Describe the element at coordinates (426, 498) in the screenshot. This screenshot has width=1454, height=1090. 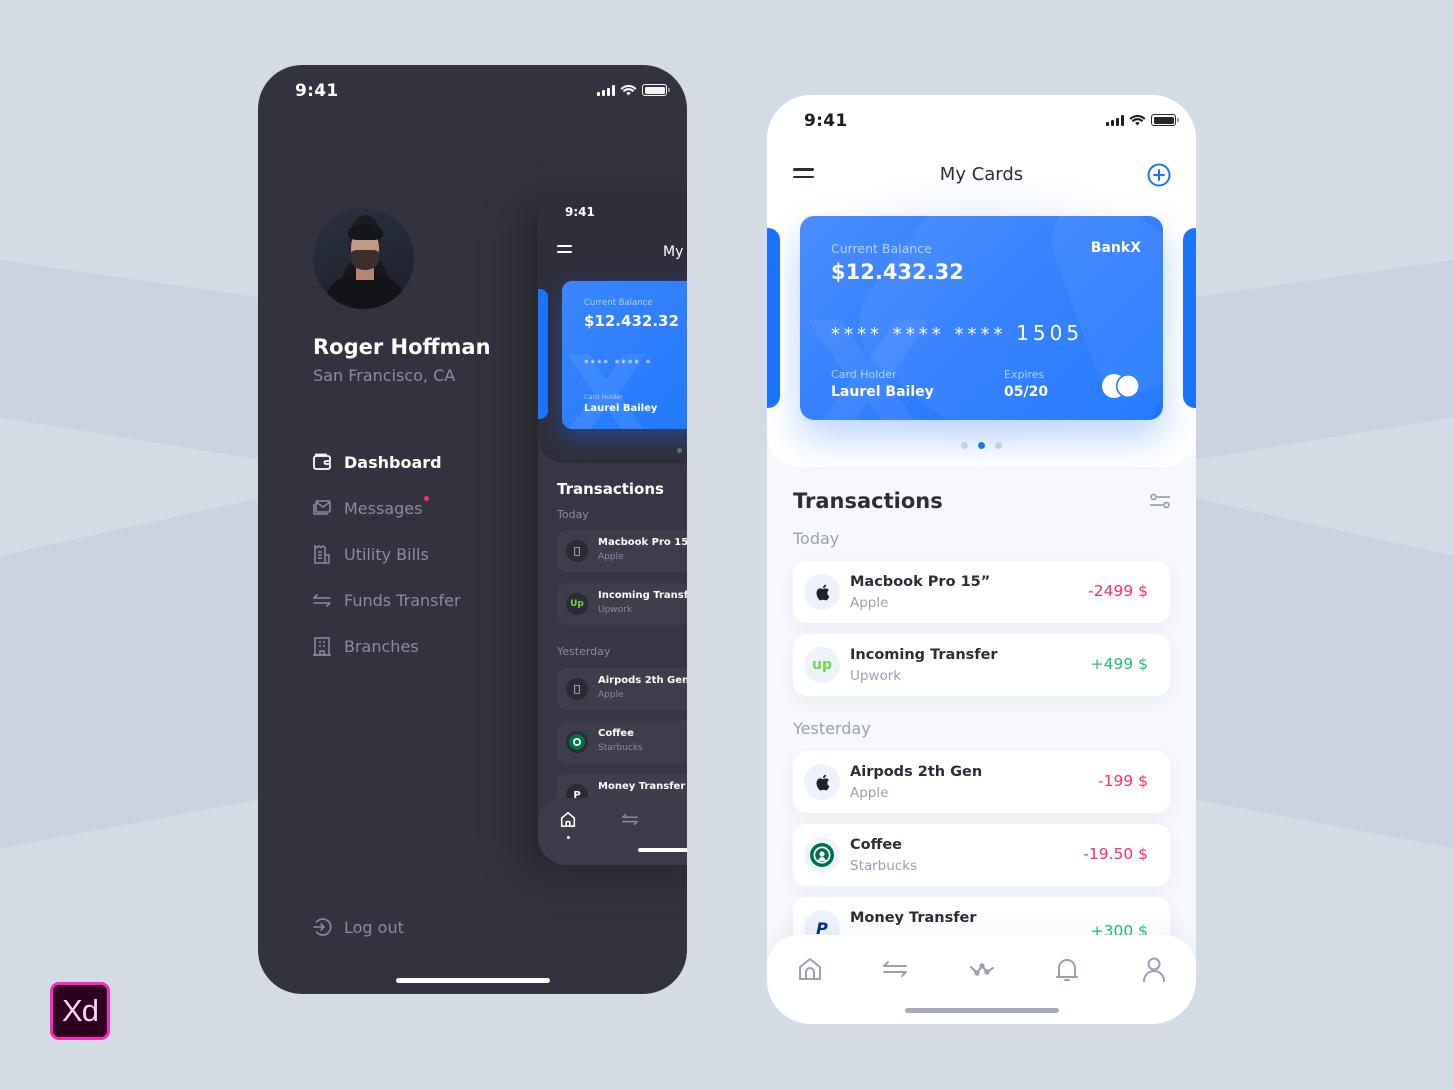
I see `unread-badge` at that location.